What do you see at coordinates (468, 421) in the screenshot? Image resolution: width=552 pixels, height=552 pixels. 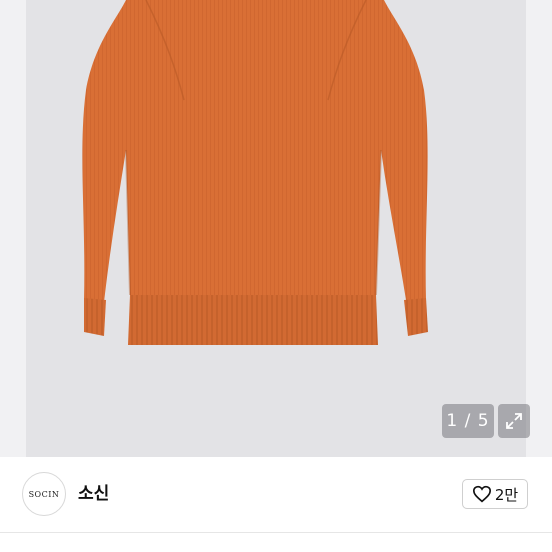 I see `image-counter: 1 / 5` at bounding box center [468, 421].